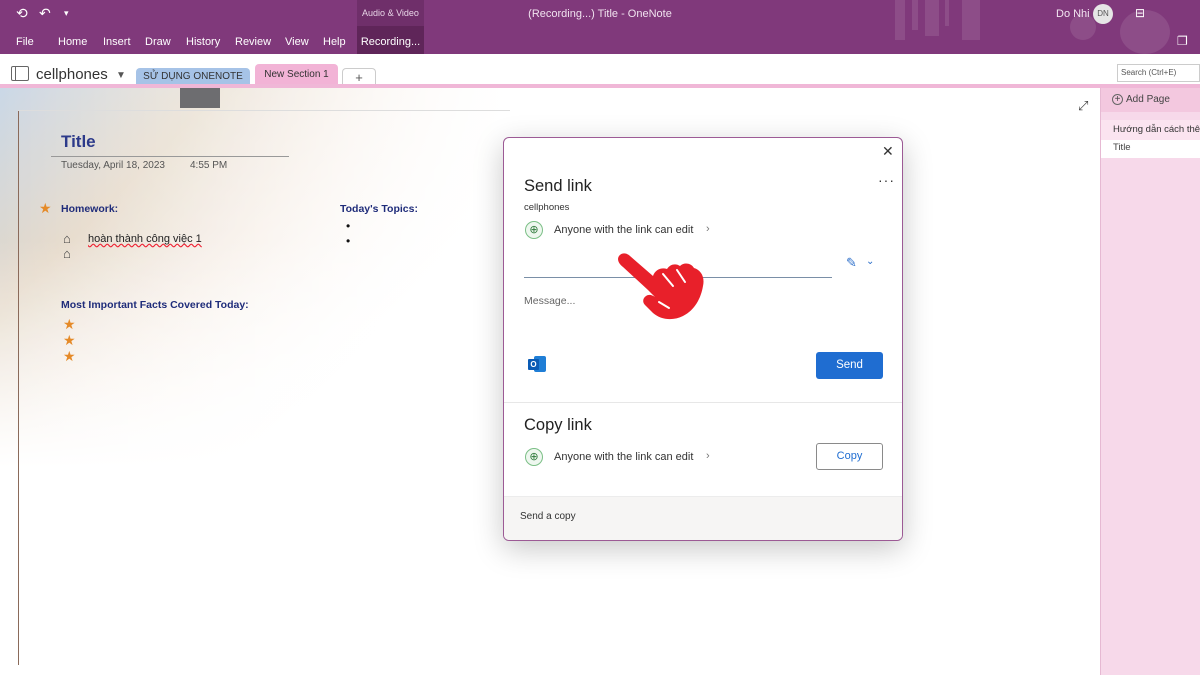 Image resolution: width=1200 pixels, height=675 pixels. What do you see at coordinates (89, 209) in the screenshot?
I see `homework-heading: Homework:` at bounding box center [89, 209].